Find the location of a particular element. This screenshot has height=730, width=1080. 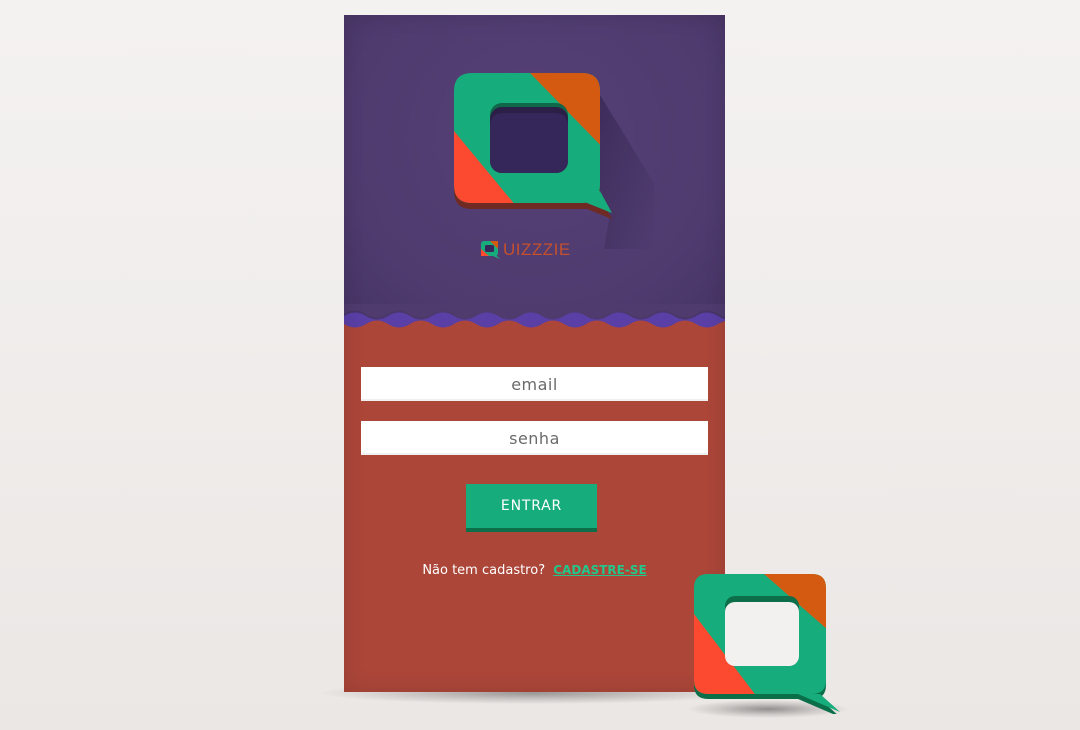

brand-wordmark: UIZZZIE is located at coordinates (541, 250).